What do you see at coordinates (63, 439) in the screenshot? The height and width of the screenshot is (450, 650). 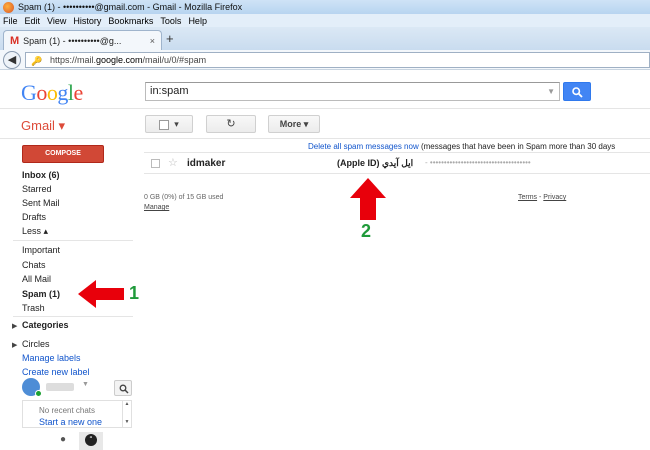 I see `person-icon: ●` at bounding box center [63, 439].